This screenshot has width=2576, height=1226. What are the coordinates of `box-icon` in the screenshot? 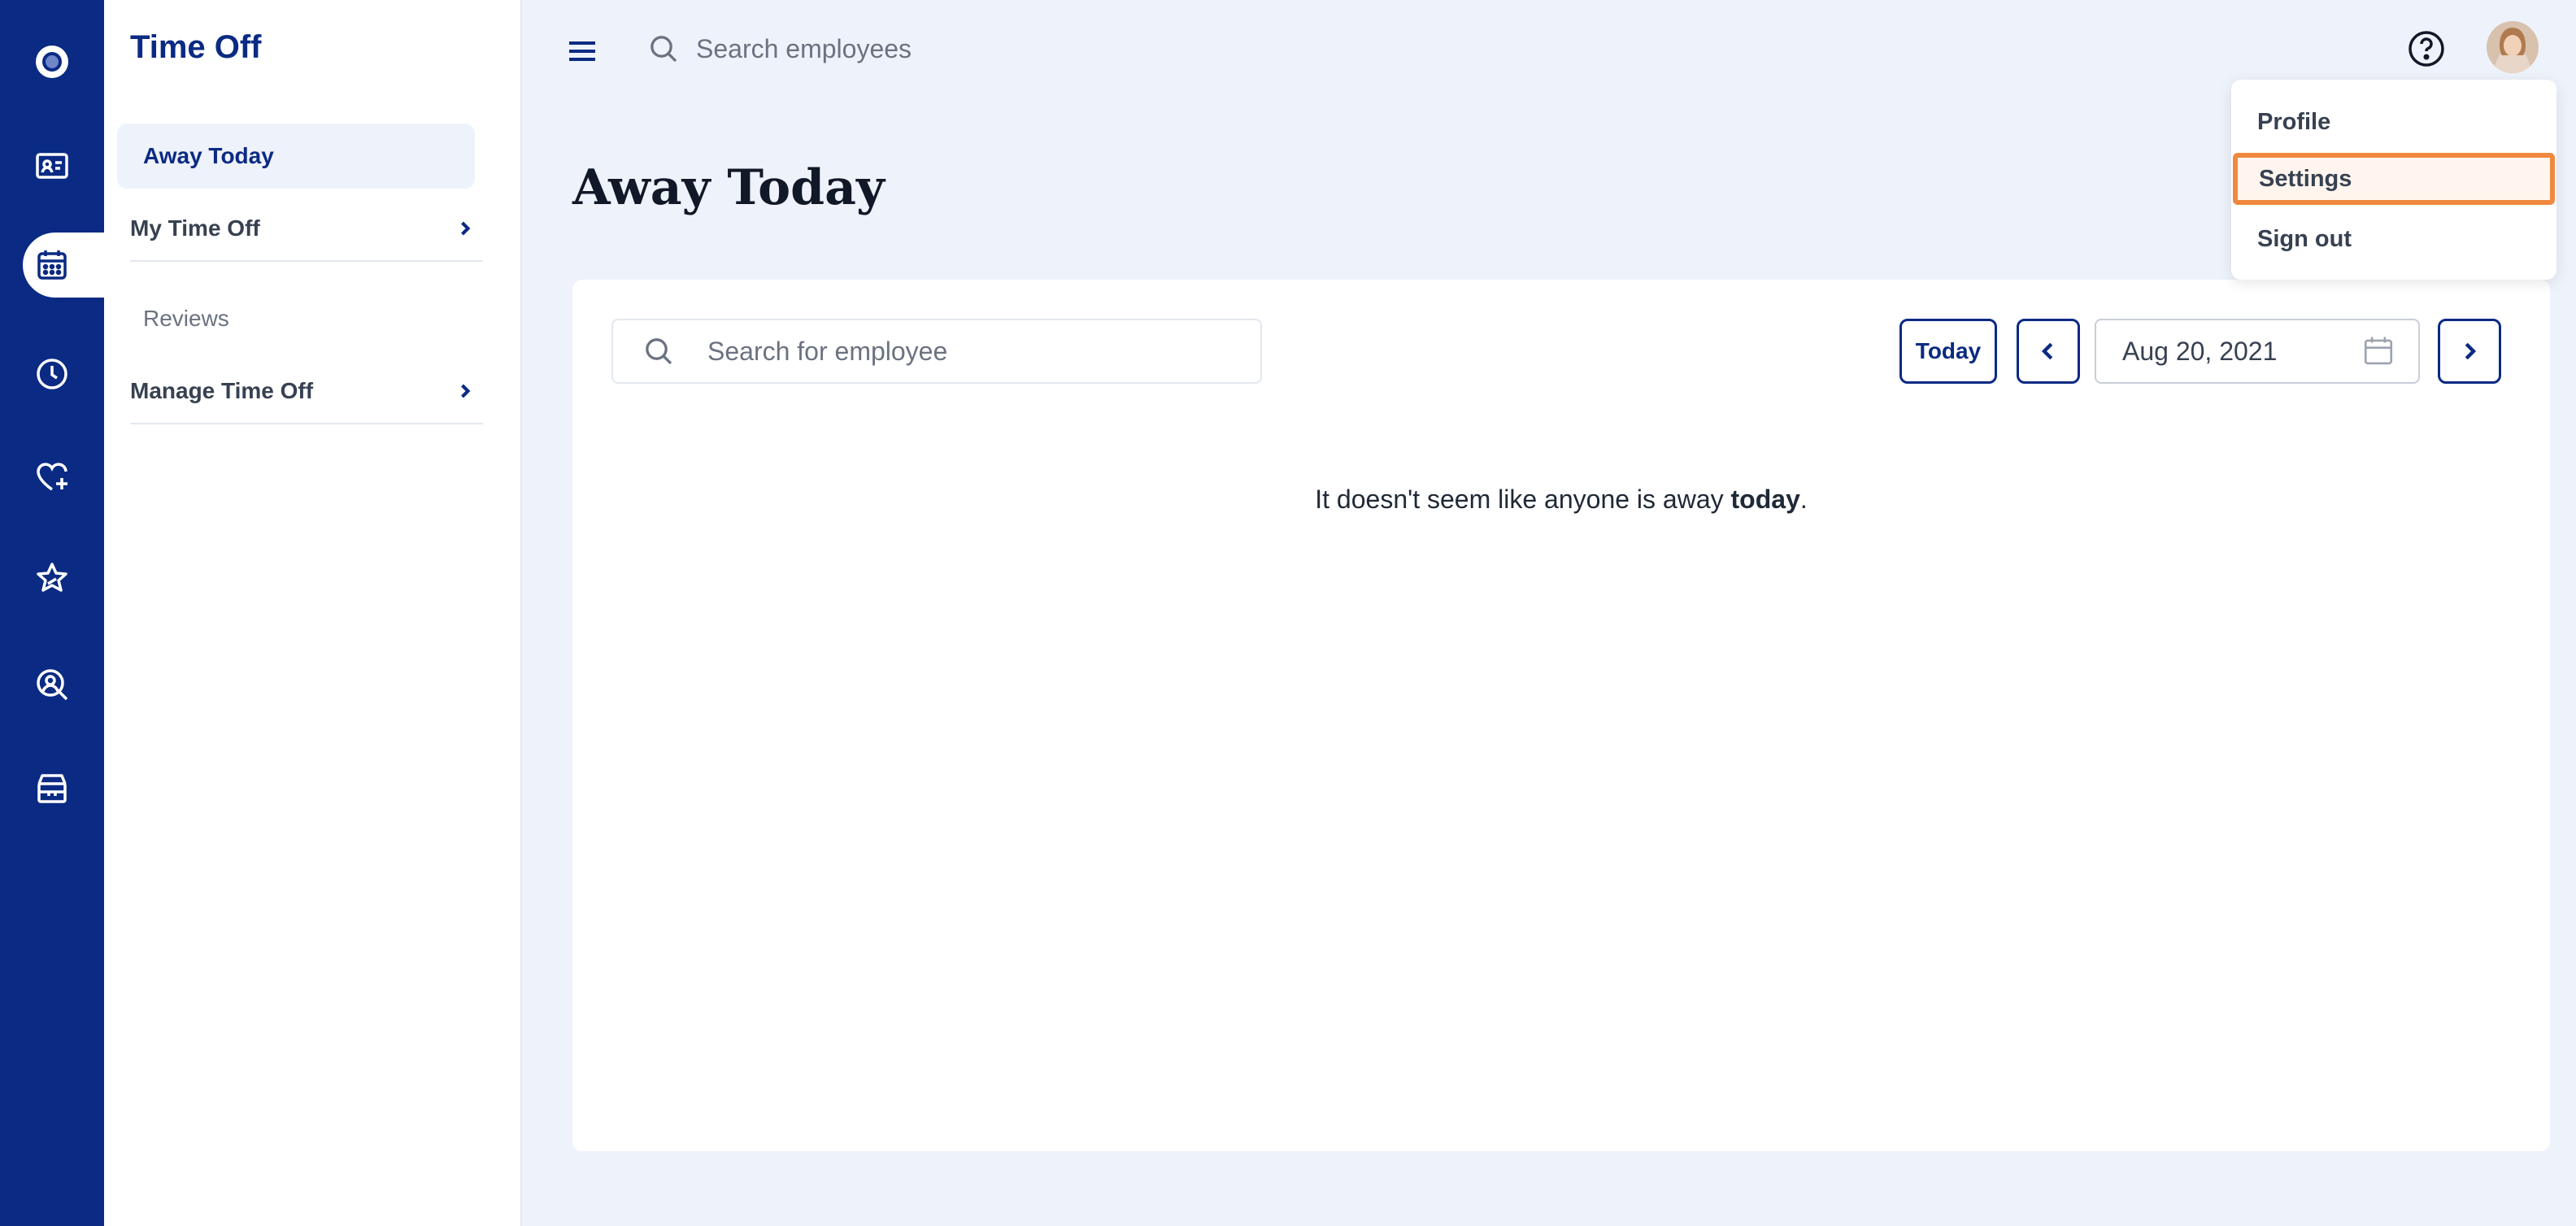 It's located at (52, 788).